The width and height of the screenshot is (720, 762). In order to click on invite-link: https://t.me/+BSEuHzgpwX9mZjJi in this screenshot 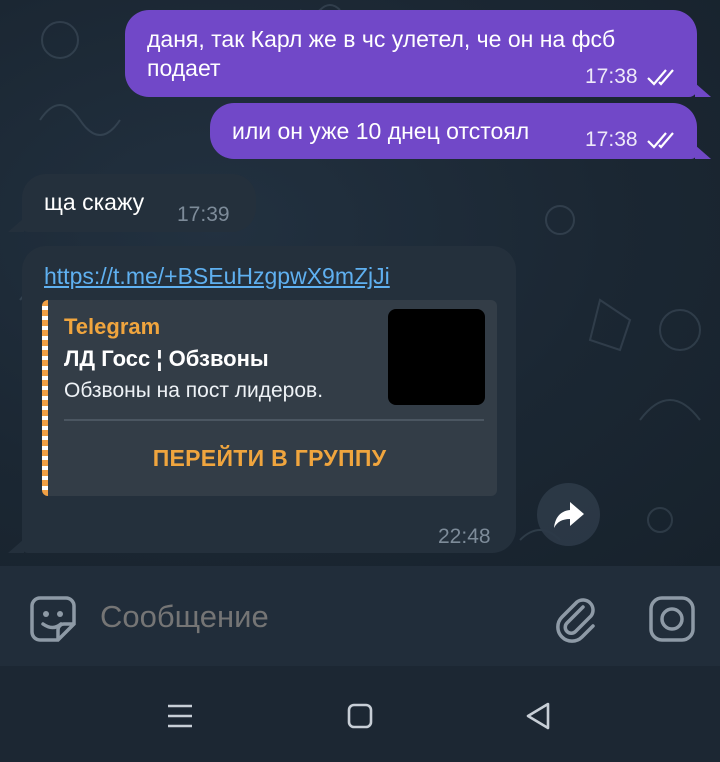, I will do `click(217, 276)`.